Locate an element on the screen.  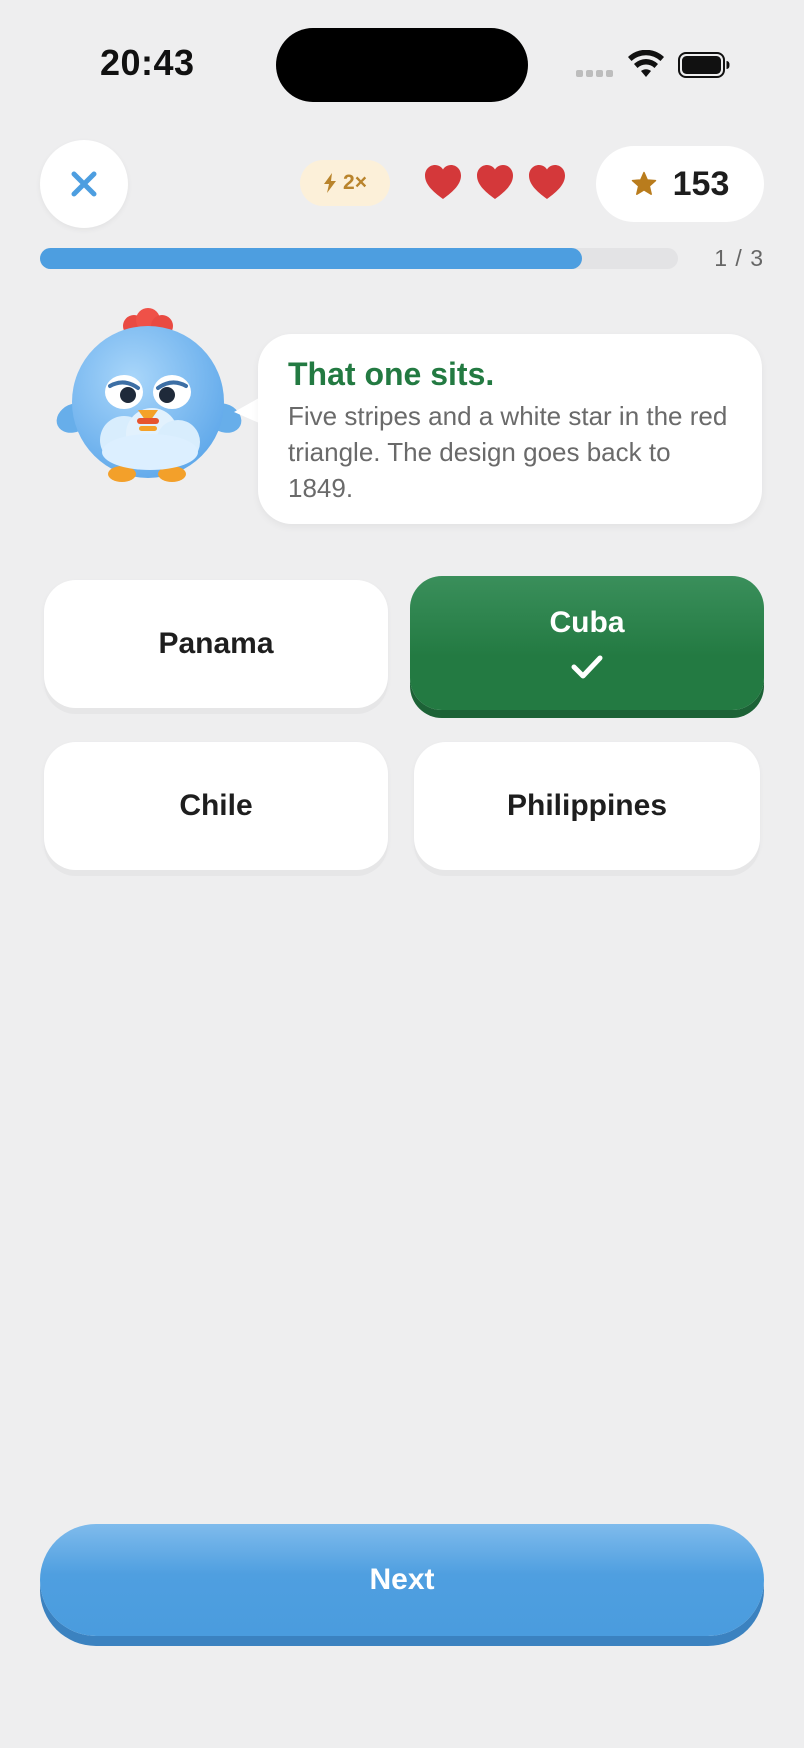
close-icon is located at coordinates (84, 184).